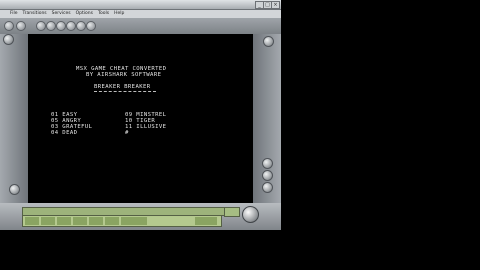 This screenshot has height=270, width=480. I want to click on transport-panel, so click(122, 221).